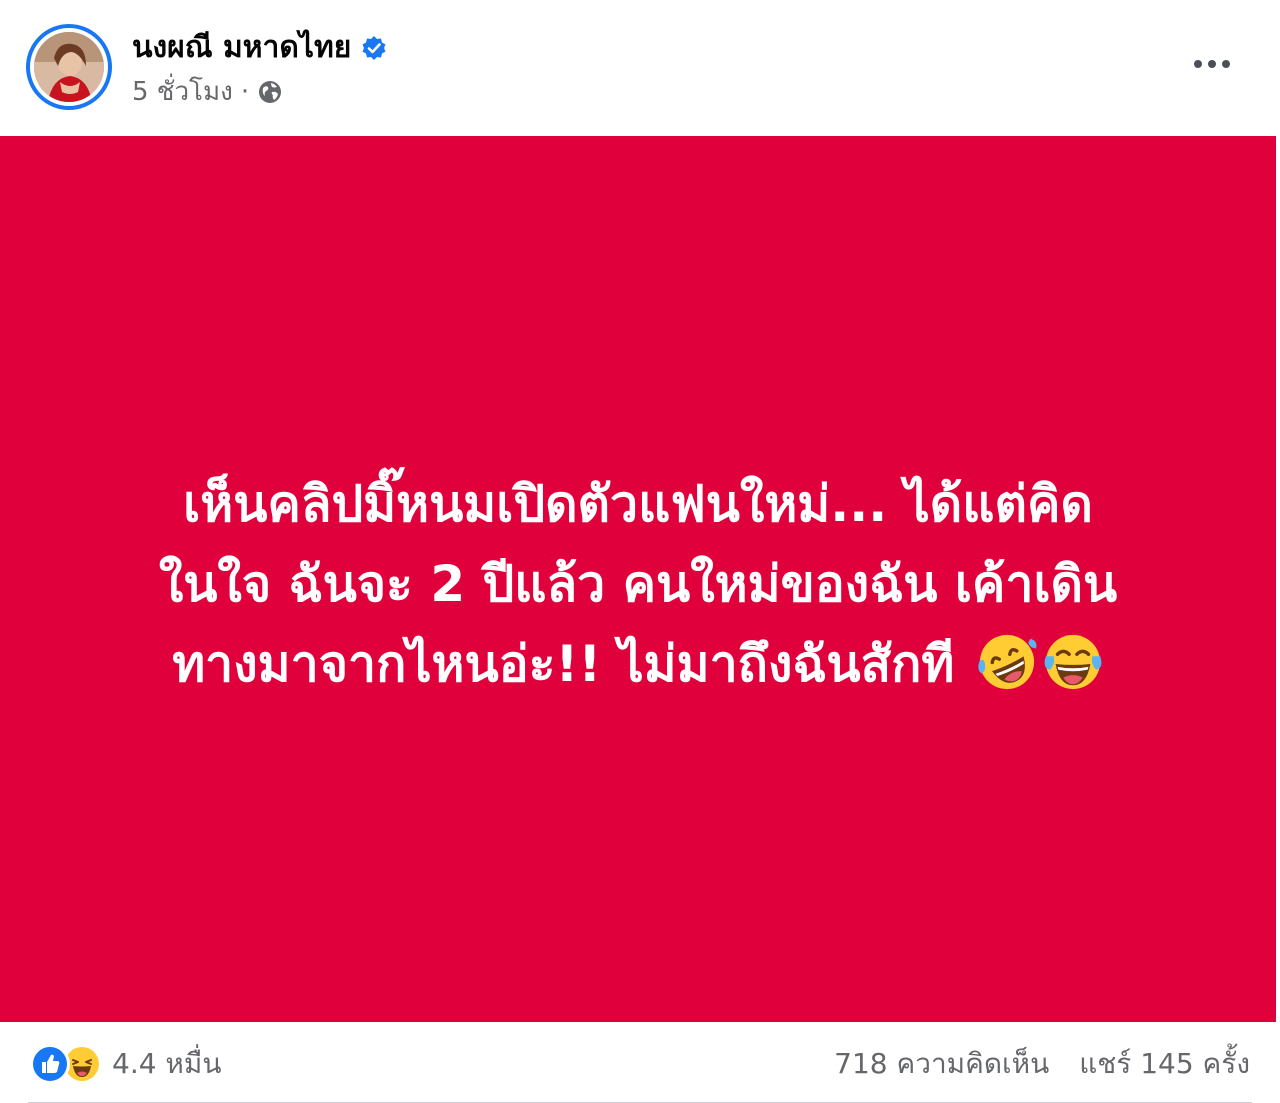 This screenshot has width=1280, height=1103. I want to click on post-meta: 5 ชั่วโมง ·, so click(207, 92).